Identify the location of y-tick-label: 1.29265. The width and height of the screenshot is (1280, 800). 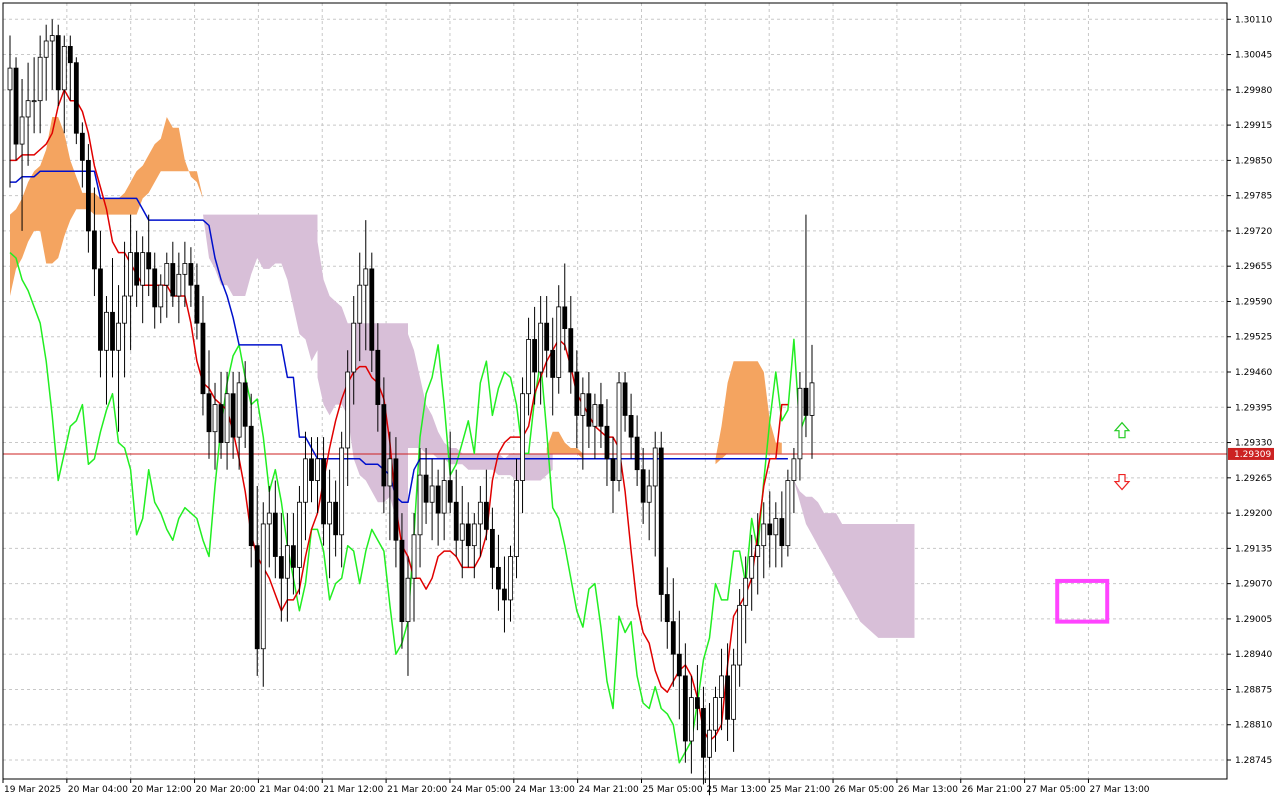
(1253, 479).